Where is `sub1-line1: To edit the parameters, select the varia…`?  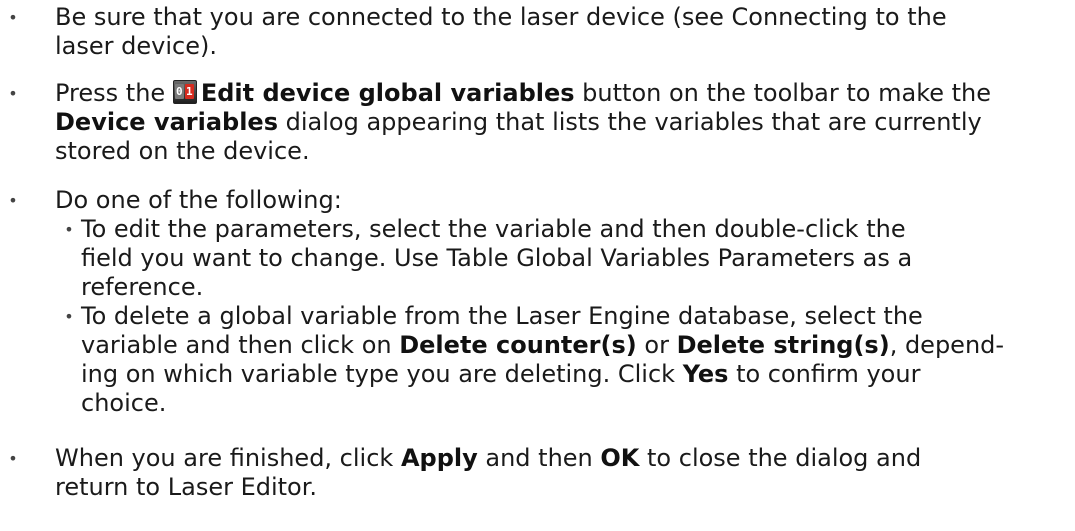
sub1-line1: To edit the parameters, select the varia… is located at coordinates (493, 229).